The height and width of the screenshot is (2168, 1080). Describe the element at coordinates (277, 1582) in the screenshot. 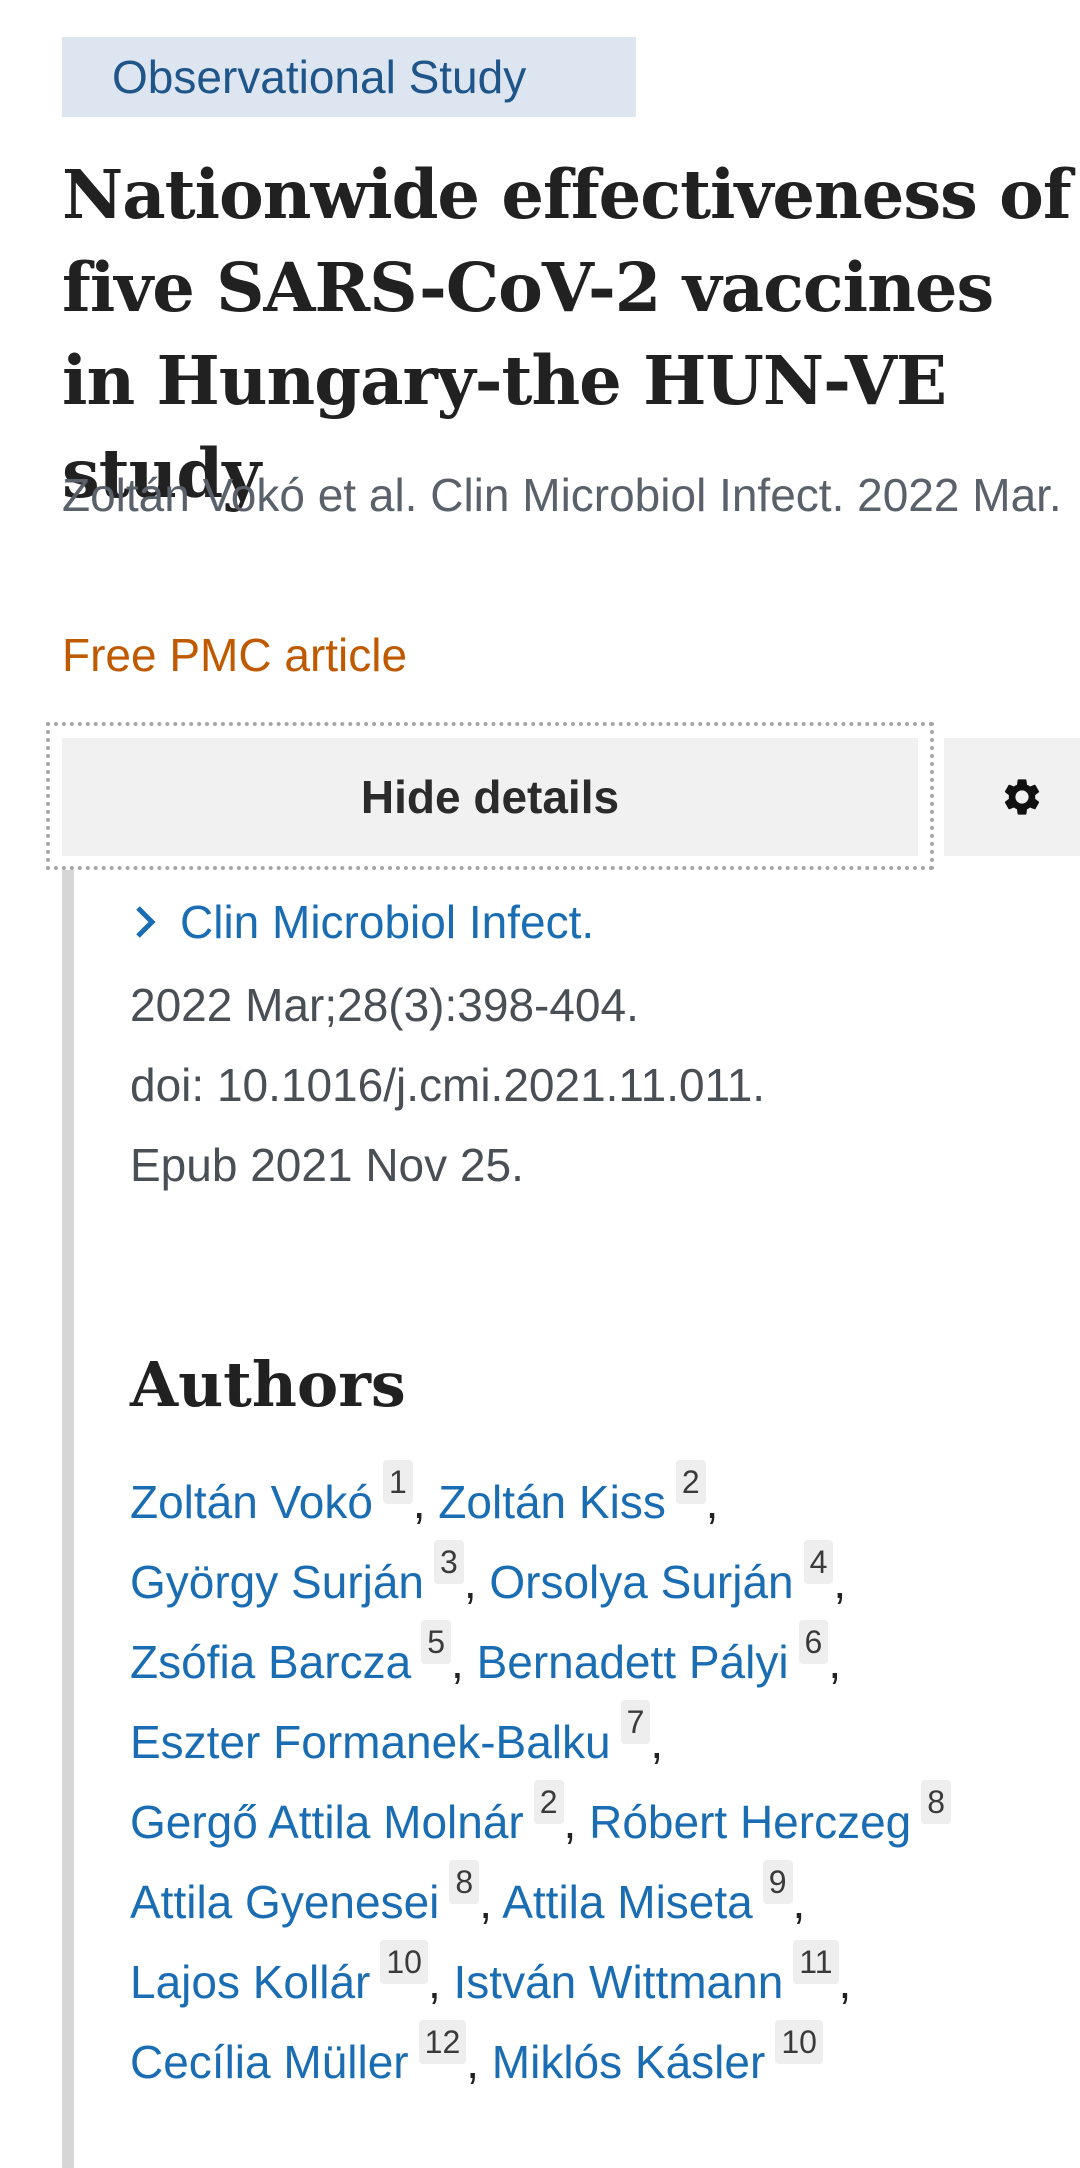

I see `author-link: György Surján` at that location.